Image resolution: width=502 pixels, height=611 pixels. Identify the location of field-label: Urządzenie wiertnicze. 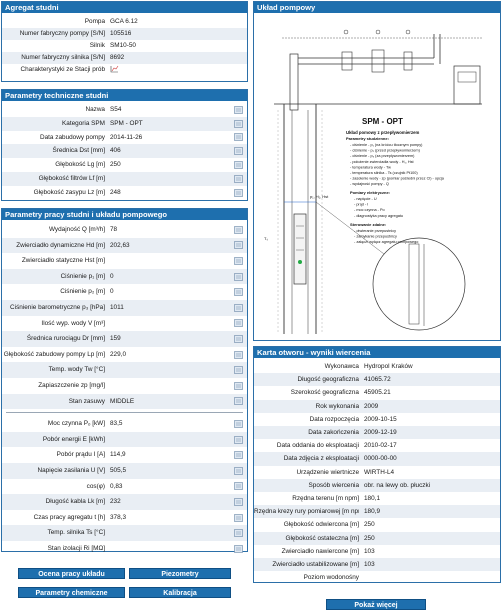
(327, 472).